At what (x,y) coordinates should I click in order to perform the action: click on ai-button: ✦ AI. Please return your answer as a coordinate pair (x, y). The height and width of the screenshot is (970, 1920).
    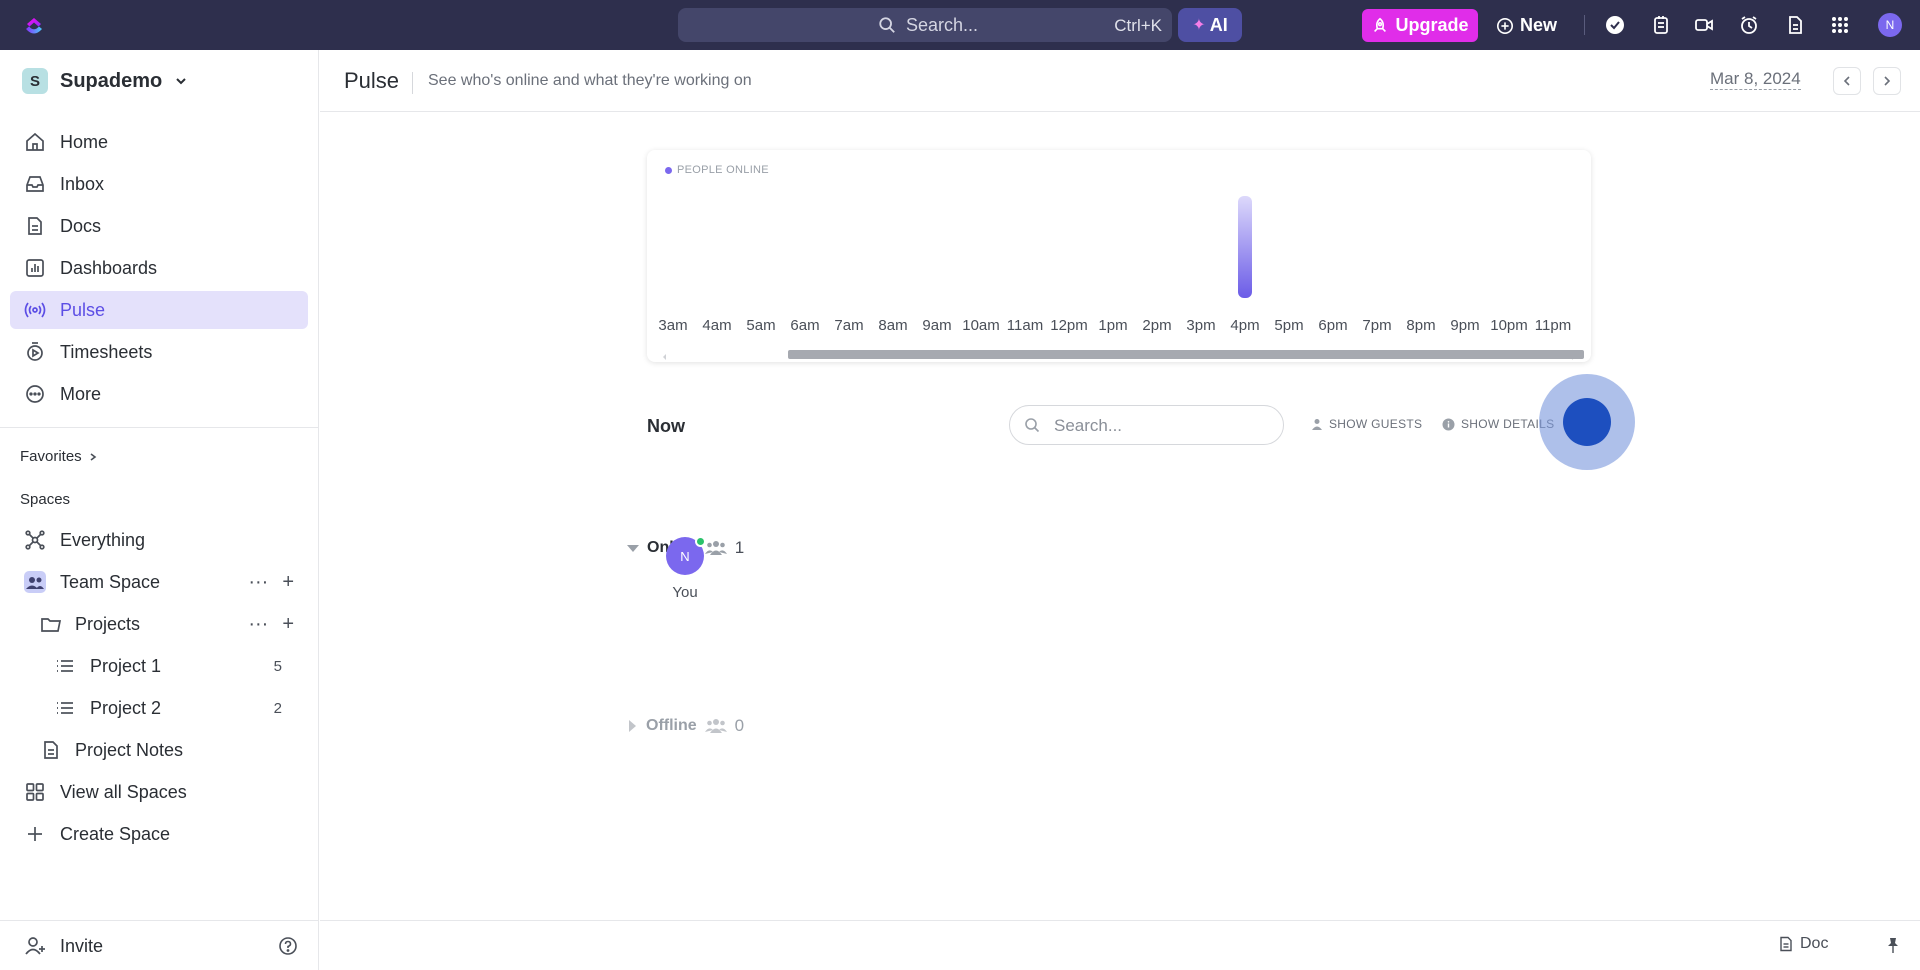
    Looking at the image, I should click on (1210, 25).